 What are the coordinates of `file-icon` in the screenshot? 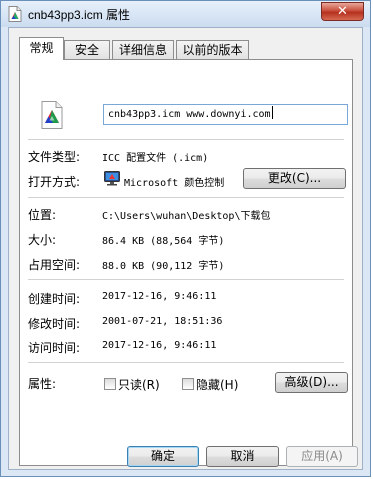 It's located at (15, 14).